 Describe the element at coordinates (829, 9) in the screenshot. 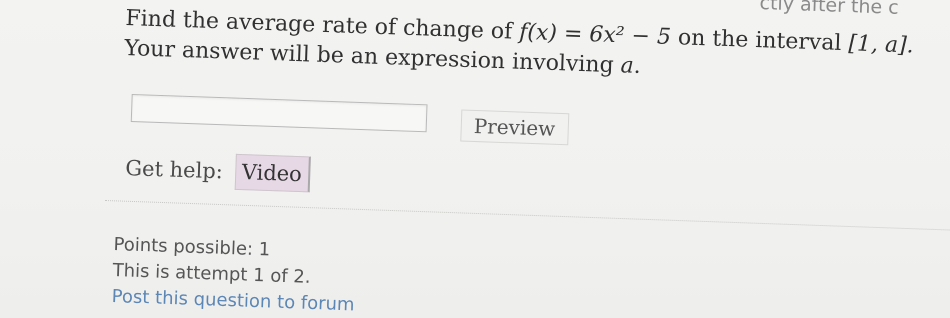

I see `header-fragment-text: ctly after the c` at that location.